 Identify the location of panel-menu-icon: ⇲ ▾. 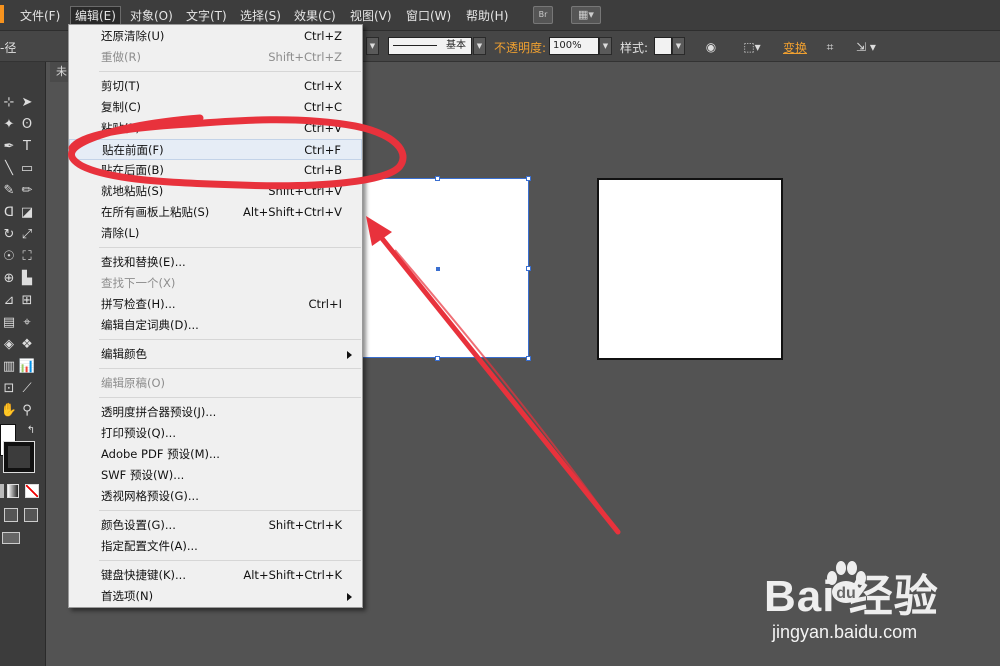
(866, 47).